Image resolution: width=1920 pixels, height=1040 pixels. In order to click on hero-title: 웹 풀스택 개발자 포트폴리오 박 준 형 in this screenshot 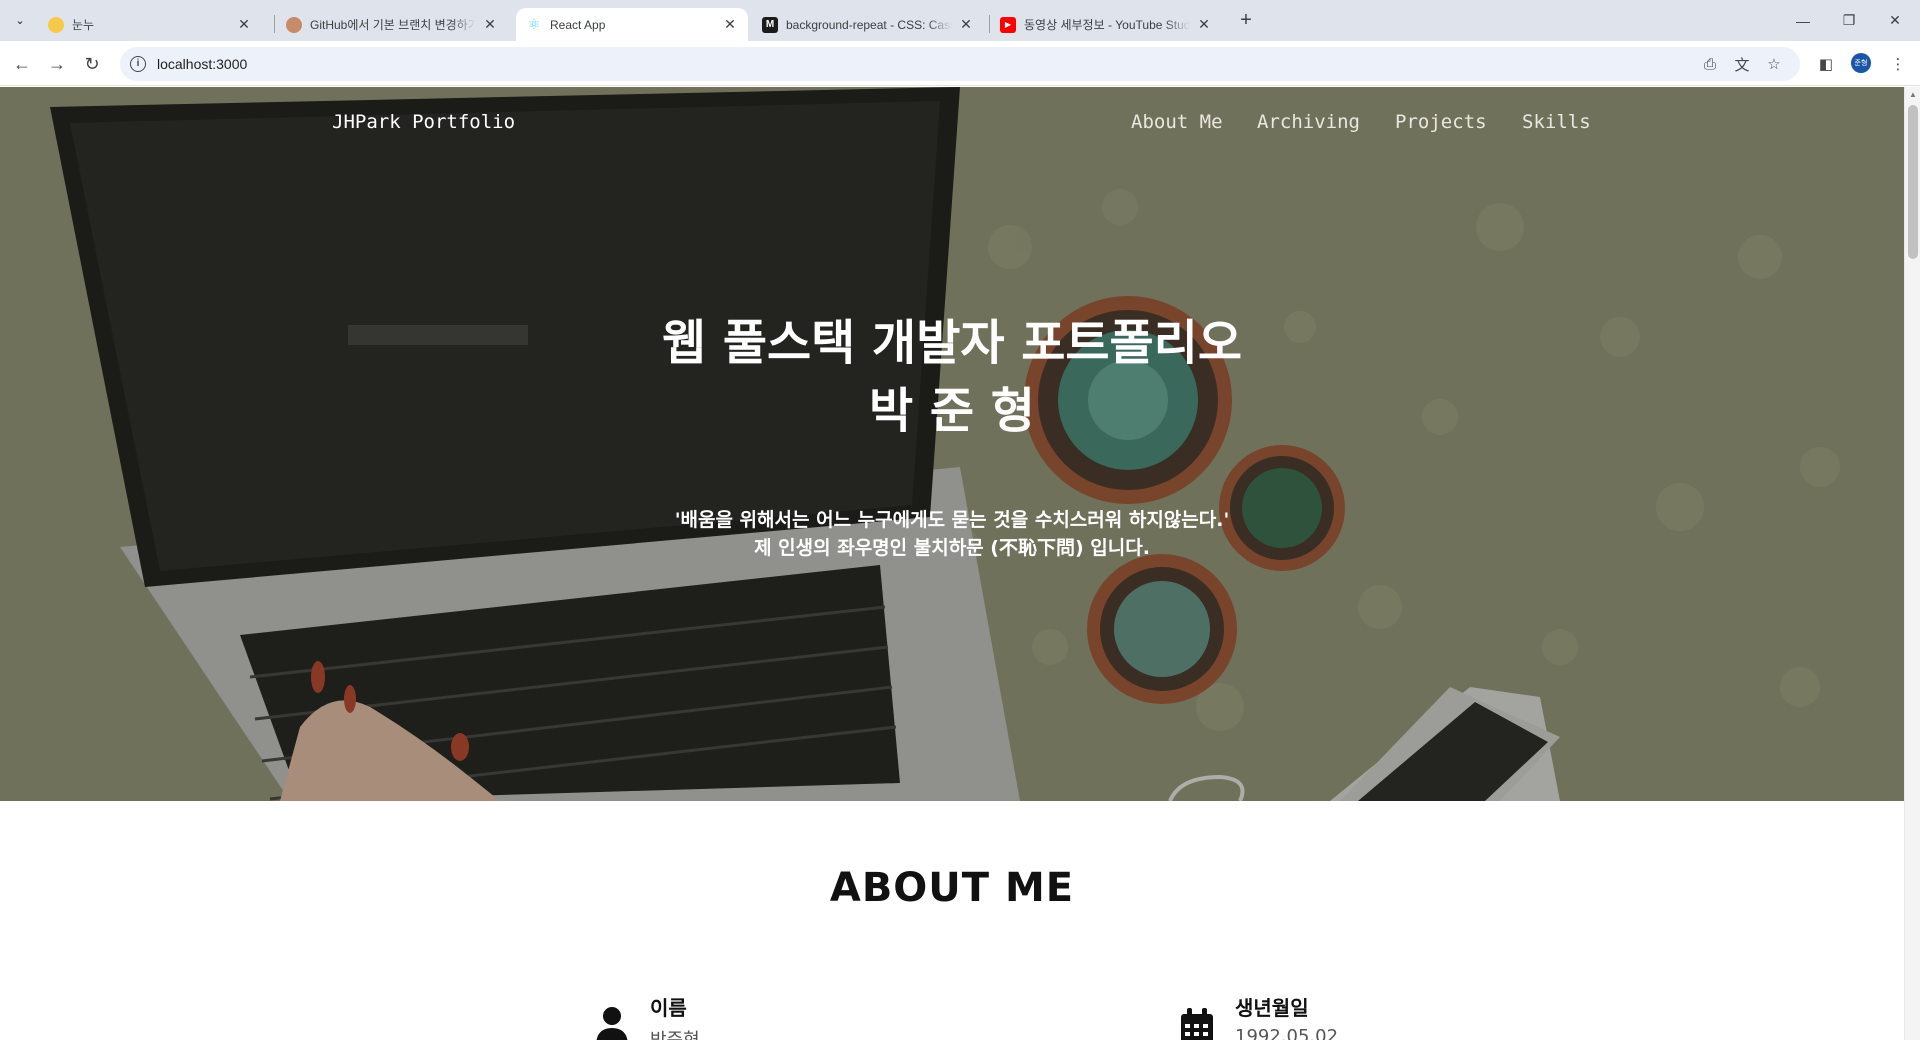, I will do `click(952, 377)`.